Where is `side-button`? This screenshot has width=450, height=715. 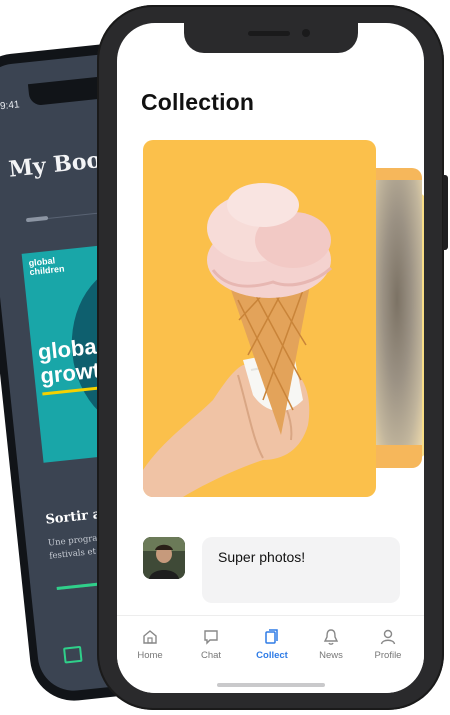 side-button is located at coordinates (445, 212).